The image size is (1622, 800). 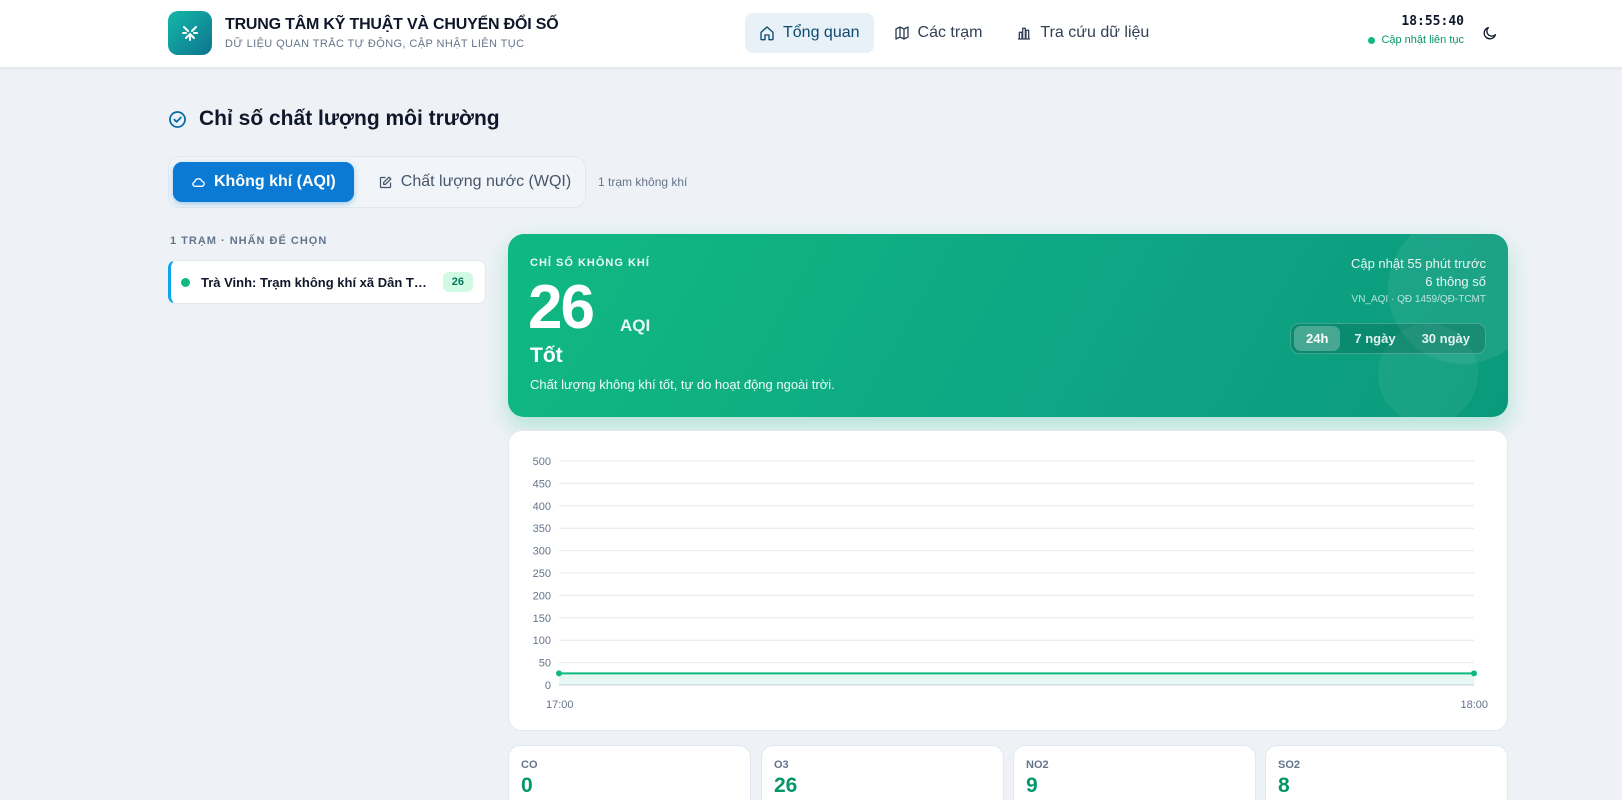 What do you see at coordinates (767, 33) in the screenshot?
I see `home-icon` at bounding box center [767, 33].